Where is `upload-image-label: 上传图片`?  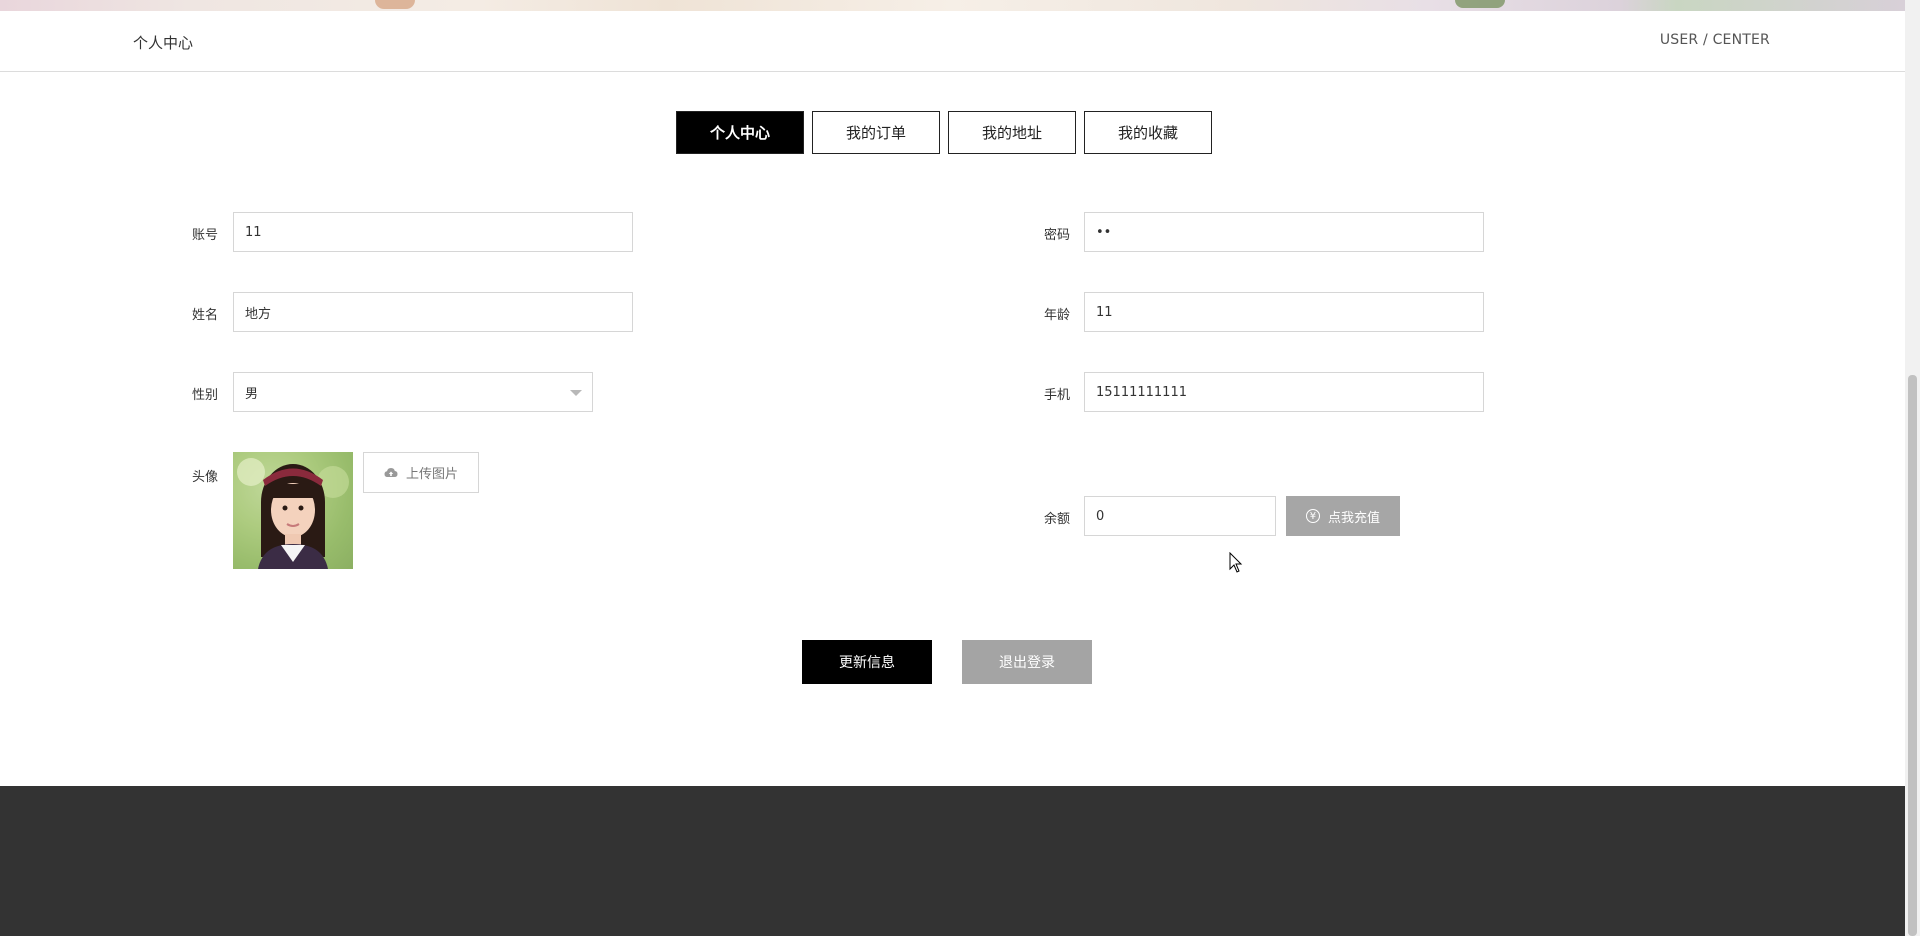
upload-image-label: 上传图片 is located at coordinates (431, 474).